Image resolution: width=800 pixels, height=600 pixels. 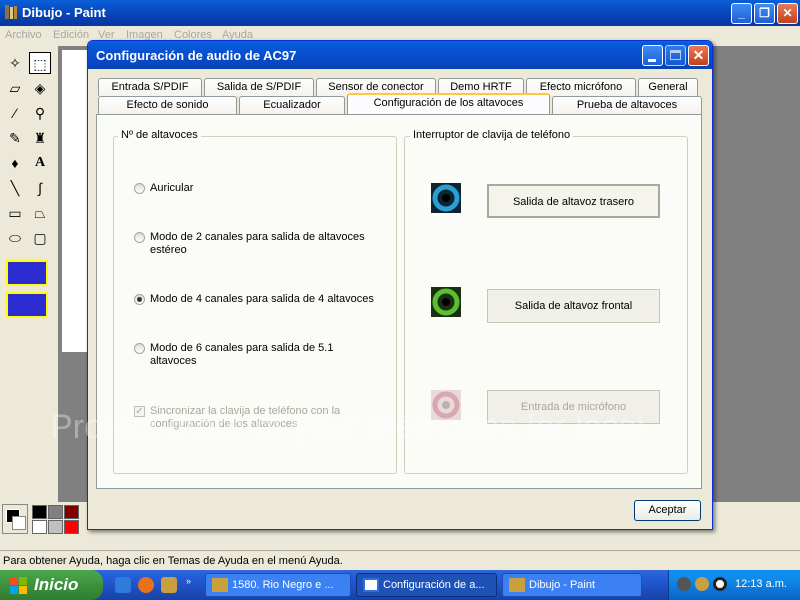 I want to click on jack-blue-icon, so click(x=446, y=198).